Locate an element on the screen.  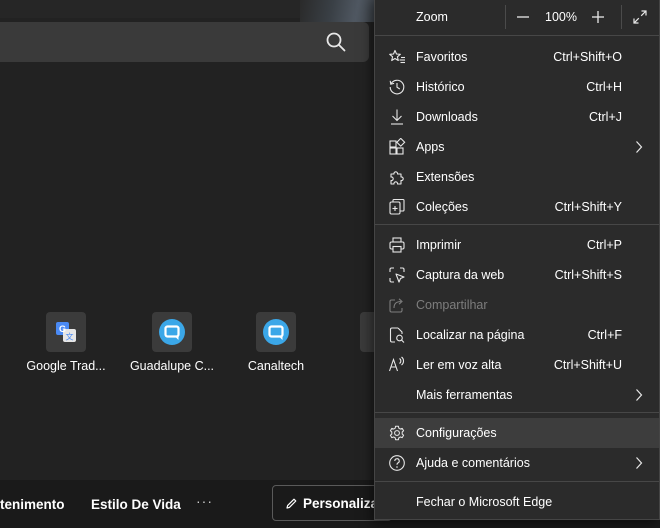
menu-item-localizar-na-pagina: Localizar na página Ctrl+F is located at coordinates (517, 335).